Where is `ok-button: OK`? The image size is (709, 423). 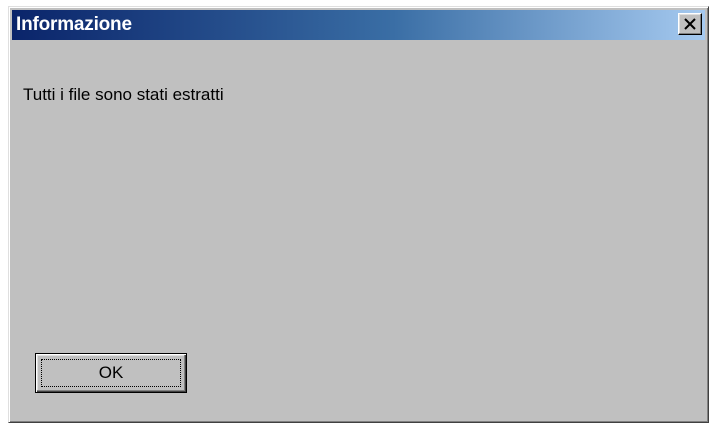 ok-button: OK is located at coordinates (111, 373).